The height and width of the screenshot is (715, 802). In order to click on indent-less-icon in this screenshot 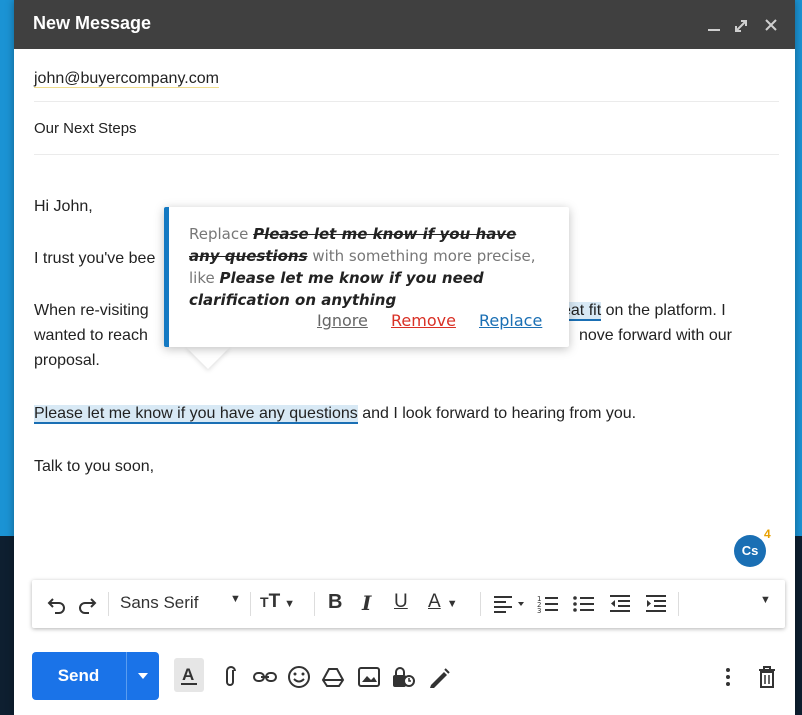, I will do `click(620, 604)`.